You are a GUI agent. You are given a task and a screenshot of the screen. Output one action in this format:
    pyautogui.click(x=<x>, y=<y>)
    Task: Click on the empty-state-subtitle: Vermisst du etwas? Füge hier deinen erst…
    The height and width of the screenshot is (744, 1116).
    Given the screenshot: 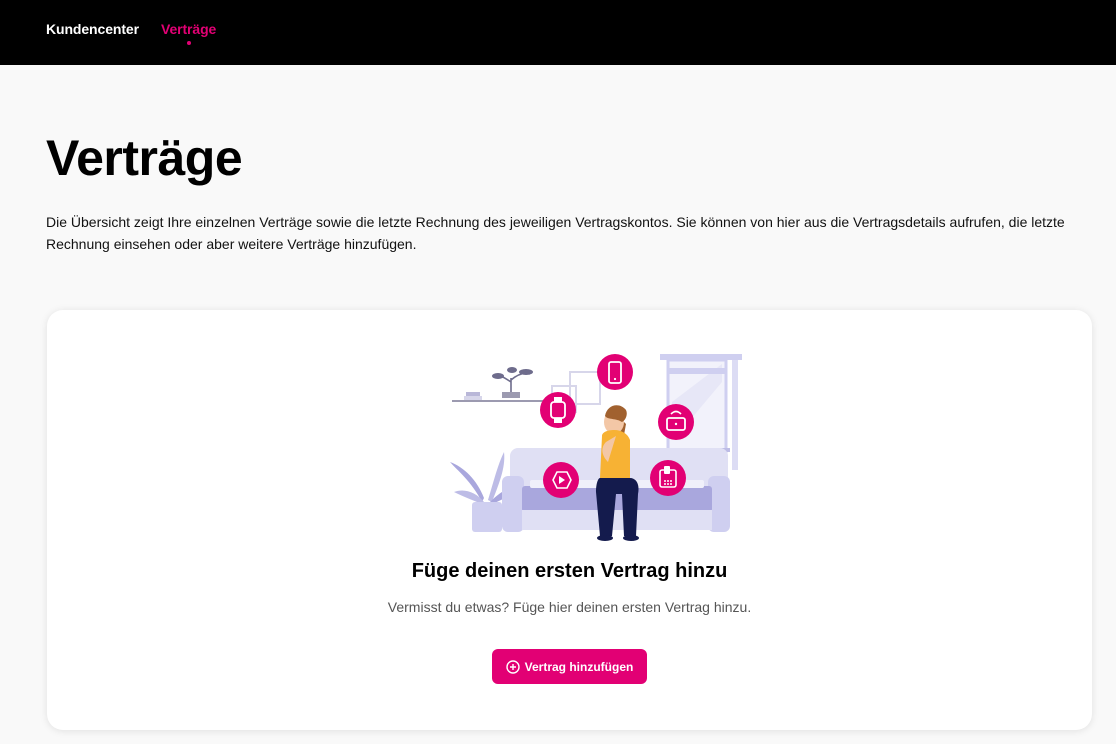 What is the action you would take?
    pyautogui.click(x=569, y=607)
    